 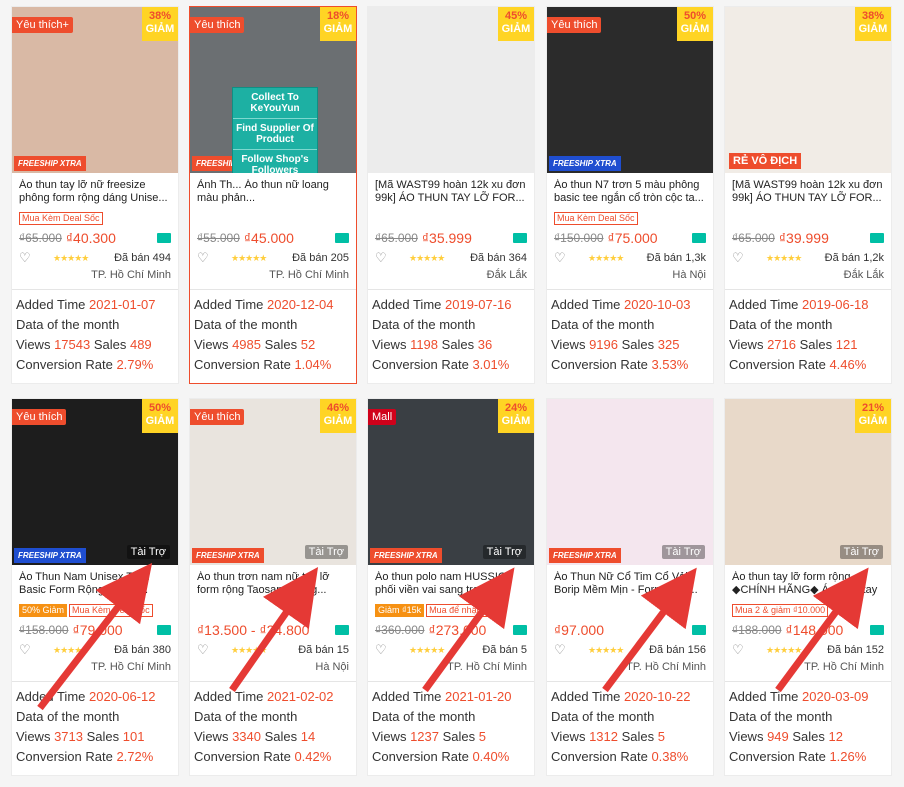 I want to click on rating-stars: ★★★★★, so click(x=427, y=649).